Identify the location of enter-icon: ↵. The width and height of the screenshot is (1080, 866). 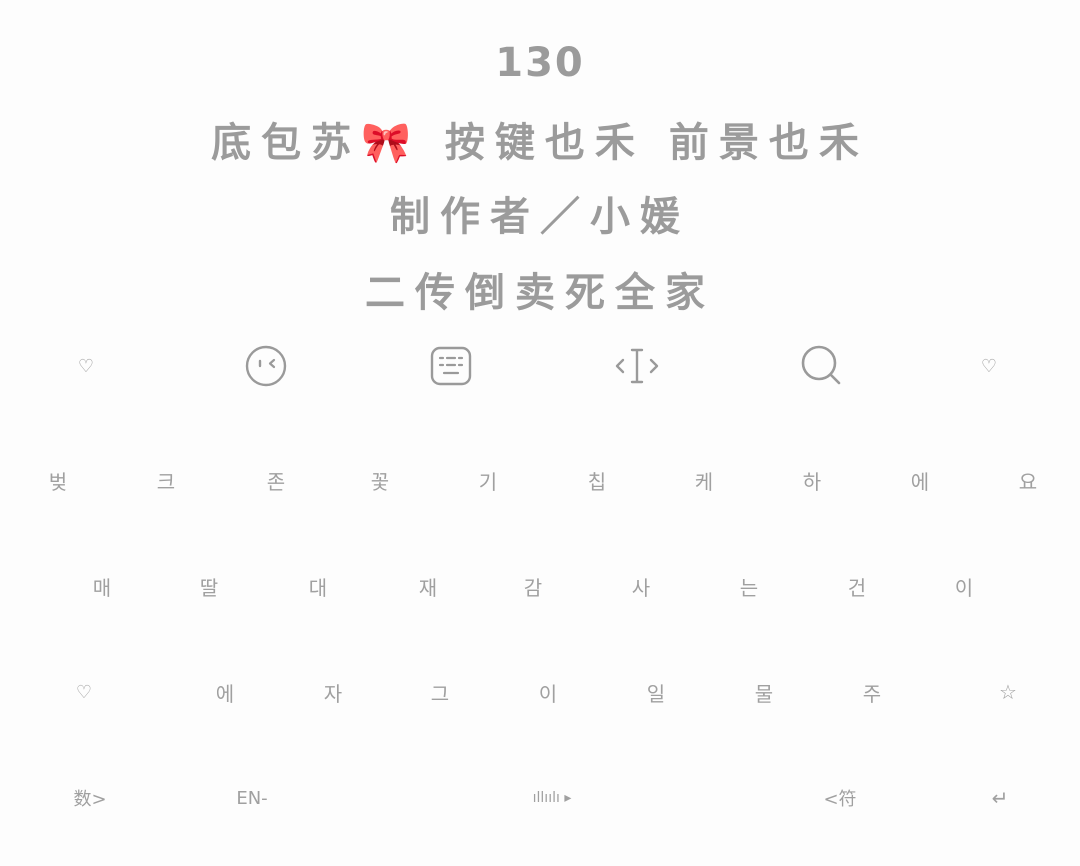
(1000, 798).